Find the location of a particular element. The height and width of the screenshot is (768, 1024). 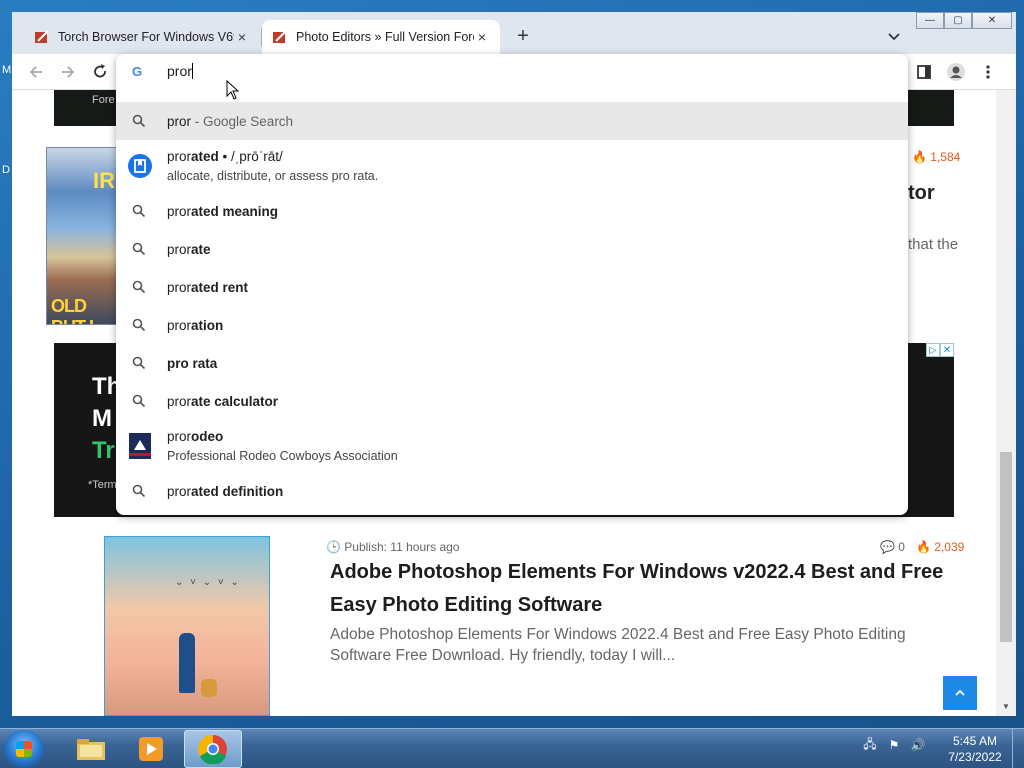

back-button is located at coordinates (36, 72).